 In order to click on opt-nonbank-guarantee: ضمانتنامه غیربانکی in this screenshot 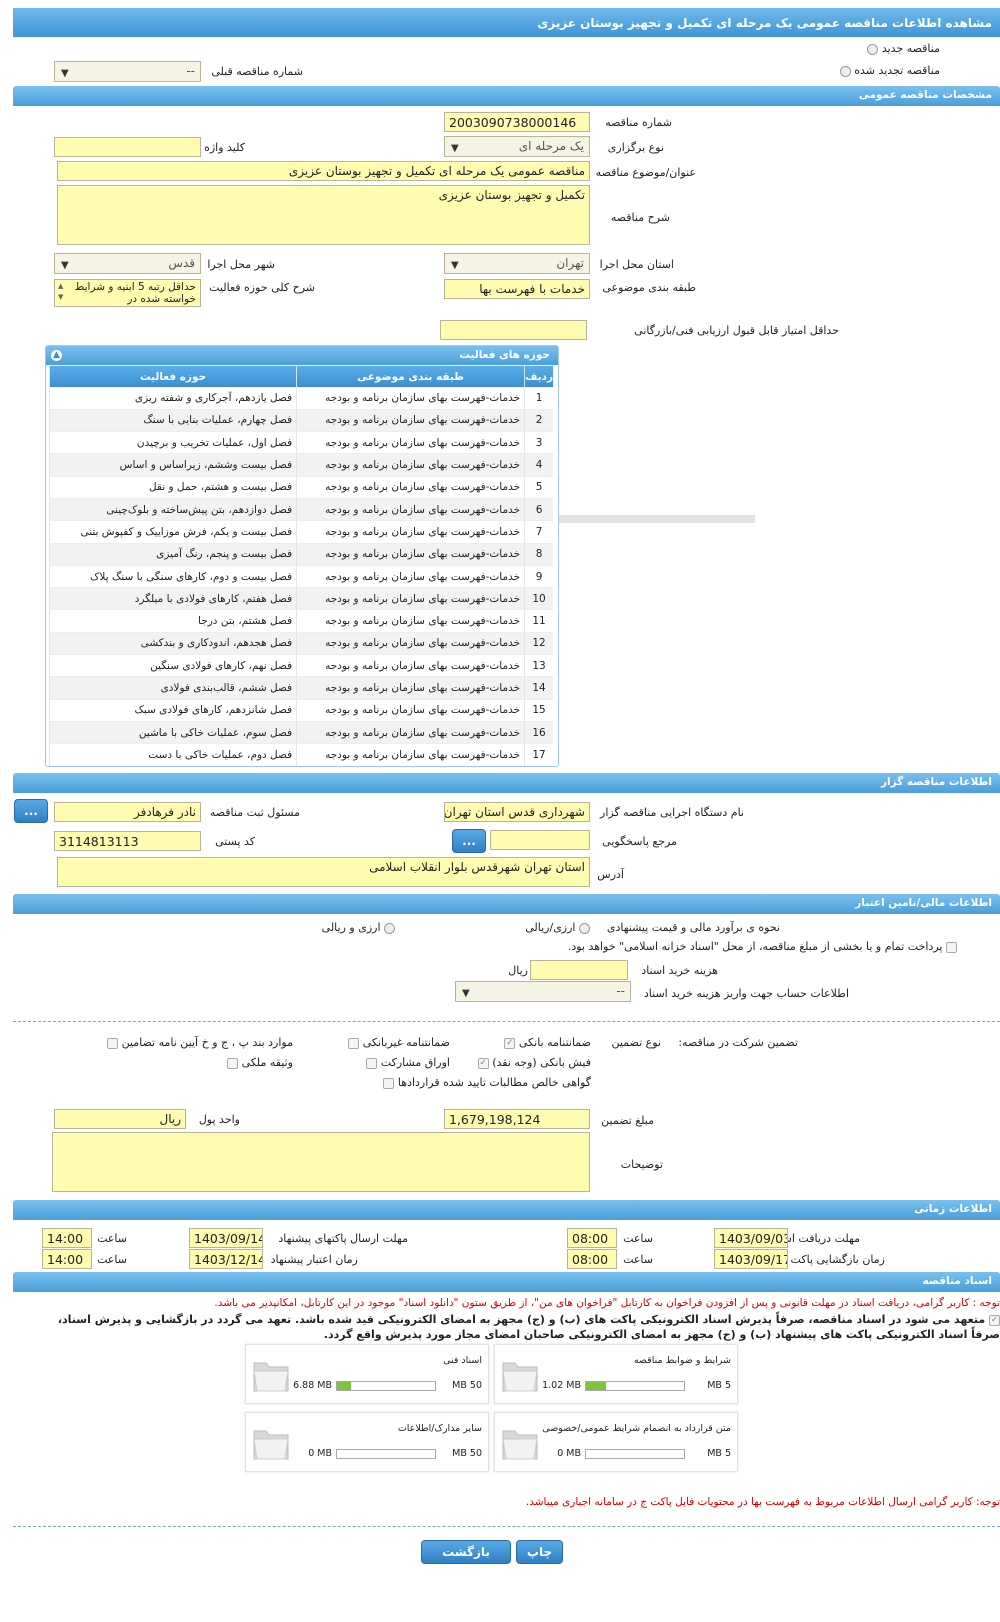, I will do `click(399, 1042)`.